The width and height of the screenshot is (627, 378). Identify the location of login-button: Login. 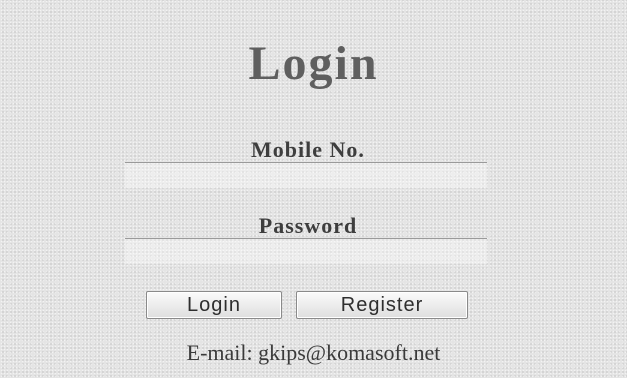
(214, 305).